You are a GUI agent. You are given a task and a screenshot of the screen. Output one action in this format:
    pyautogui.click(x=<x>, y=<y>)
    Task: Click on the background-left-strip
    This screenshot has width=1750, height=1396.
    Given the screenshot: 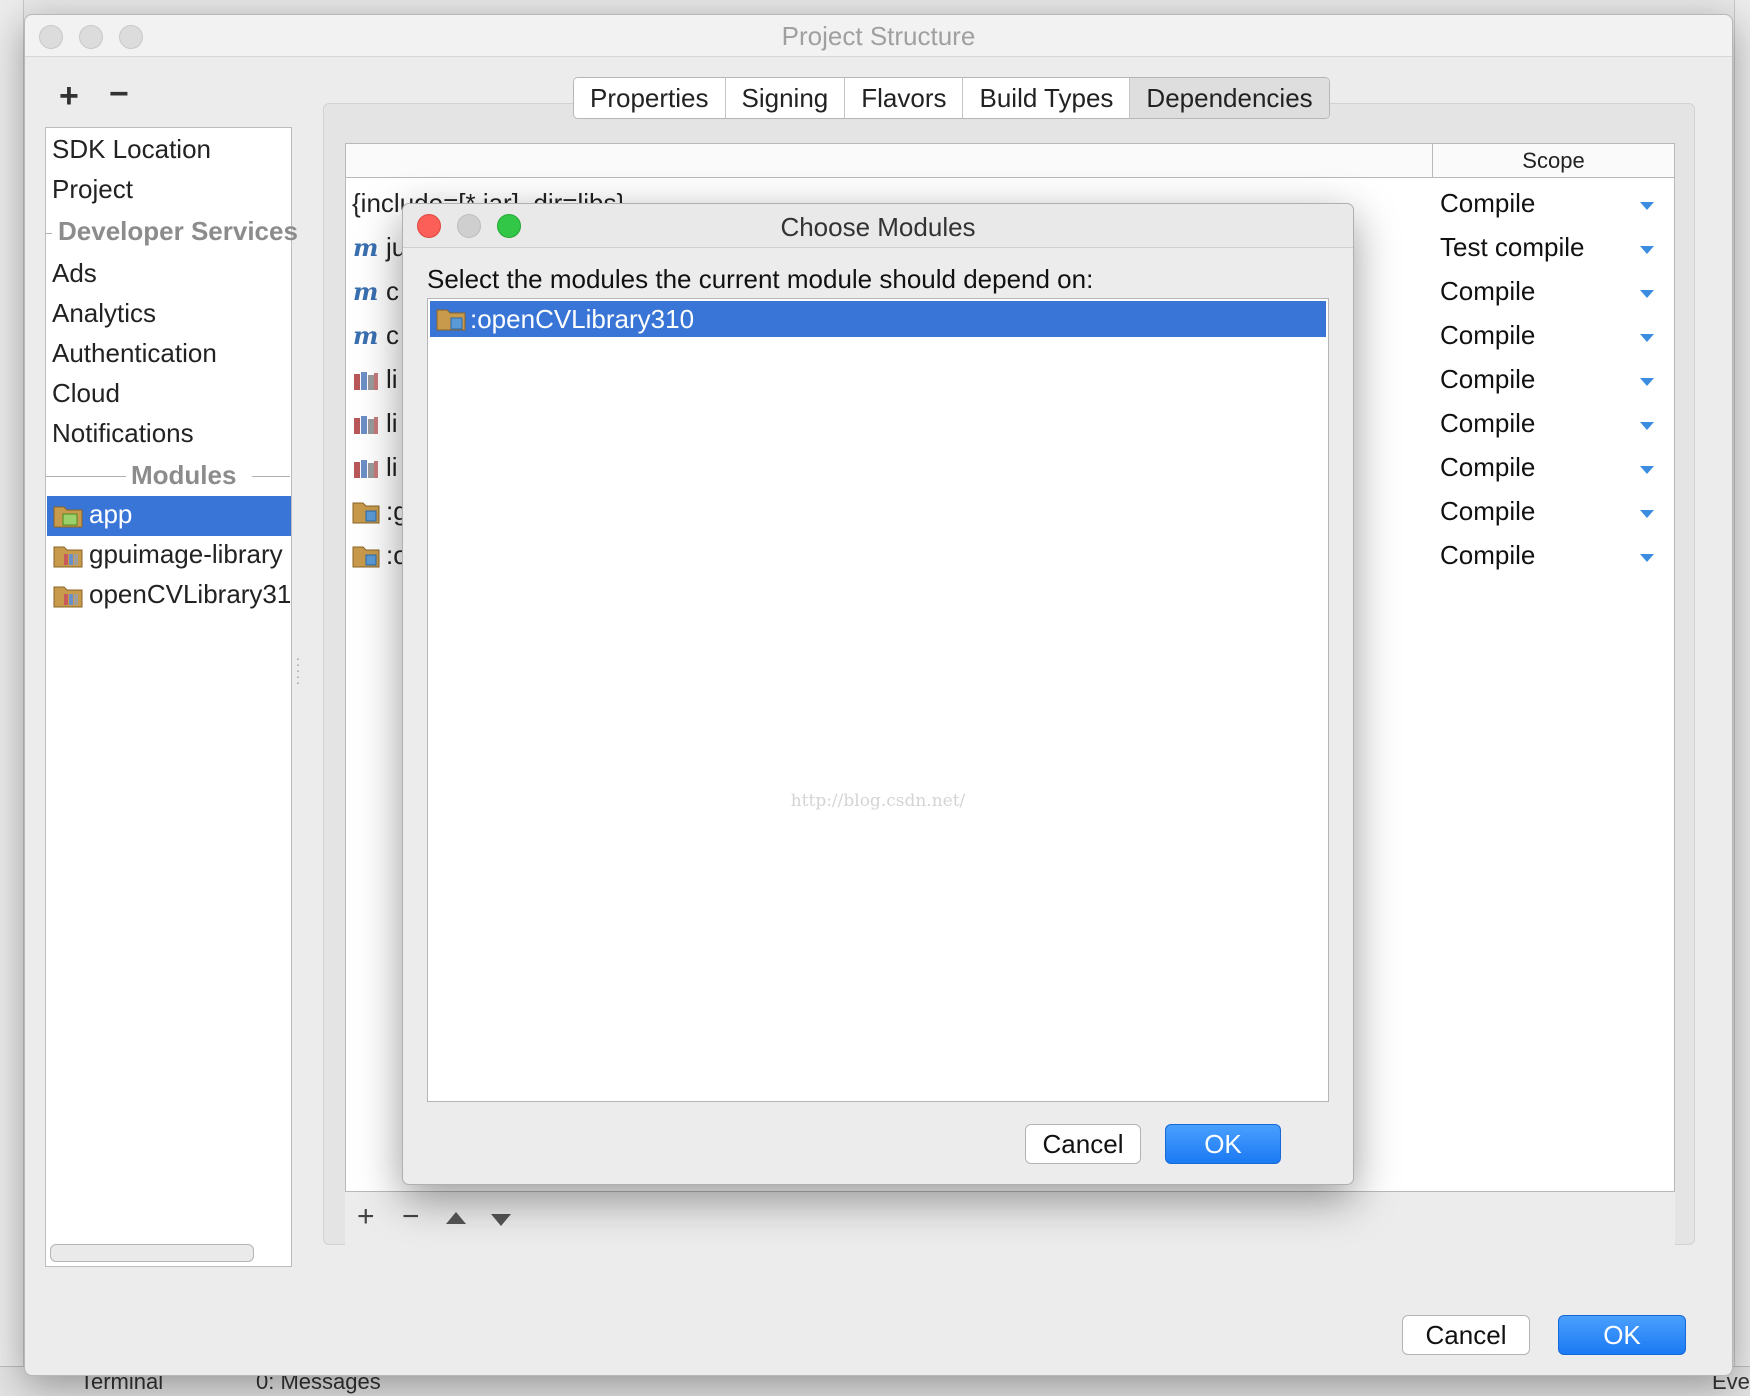 What is the action you would take?
    pyautogui.click(x=12, y=698)
    